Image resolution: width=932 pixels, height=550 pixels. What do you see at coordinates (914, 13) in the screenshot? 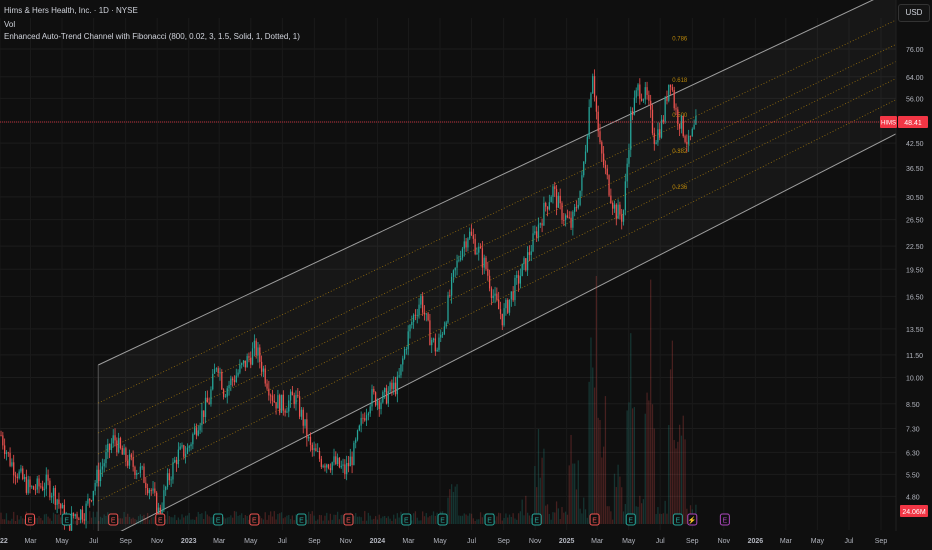
I see `currency-button: USD` at bounding box center [914, 13].